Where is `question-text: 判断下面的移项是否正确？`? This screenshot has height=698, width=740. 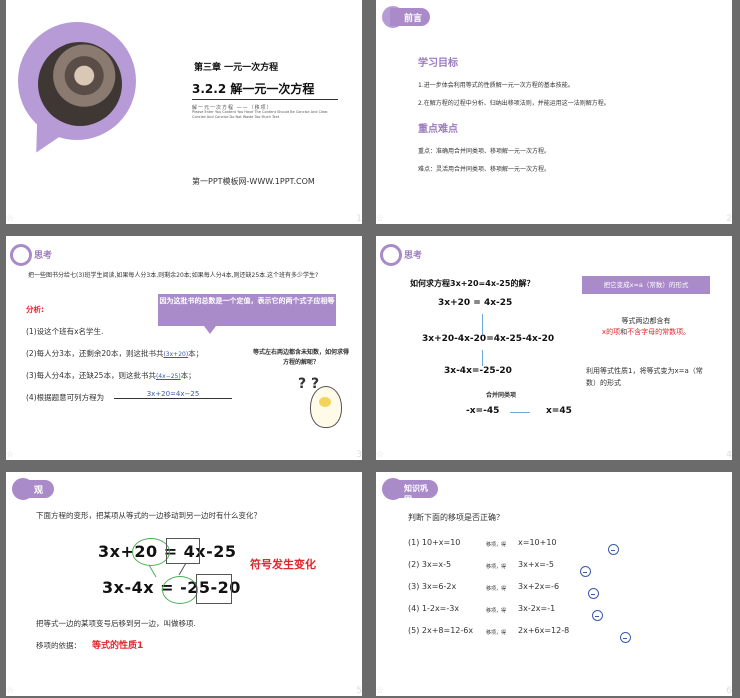
question-text: 判断下面的移项是否正确？ is located at coordinates (456, 517).